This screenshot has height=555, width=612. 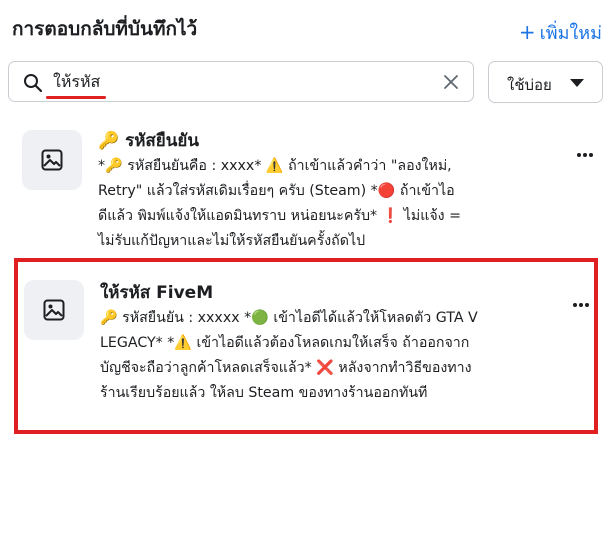 What do you see at coordinates (148, 141) in the screenshot?
I see `reply-title: 🔑 รหัสยืนยัน` at bounding box center [148, 141].